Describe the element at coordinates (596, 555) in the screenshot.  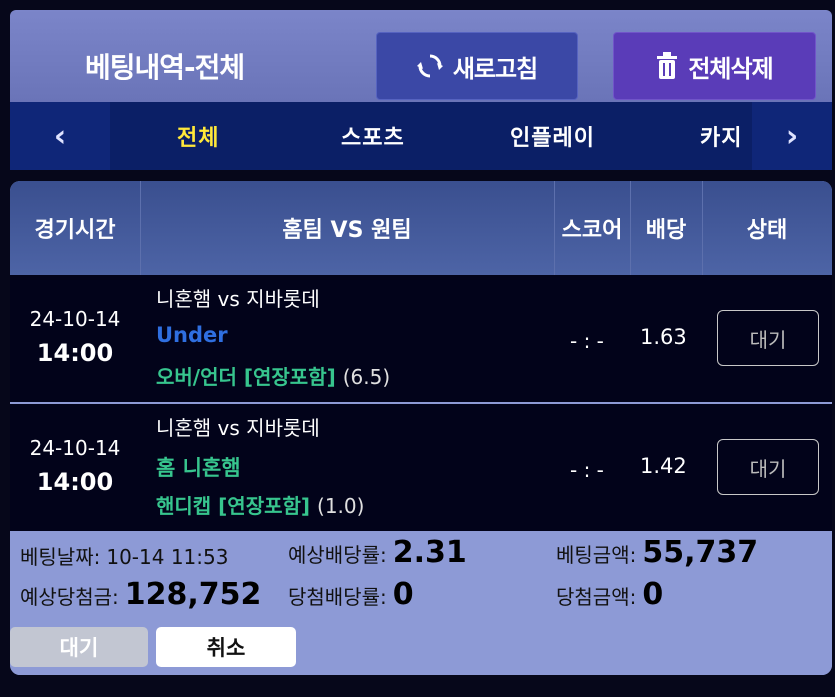
I see `bet-amount-label: 베팅금액:` at that location.